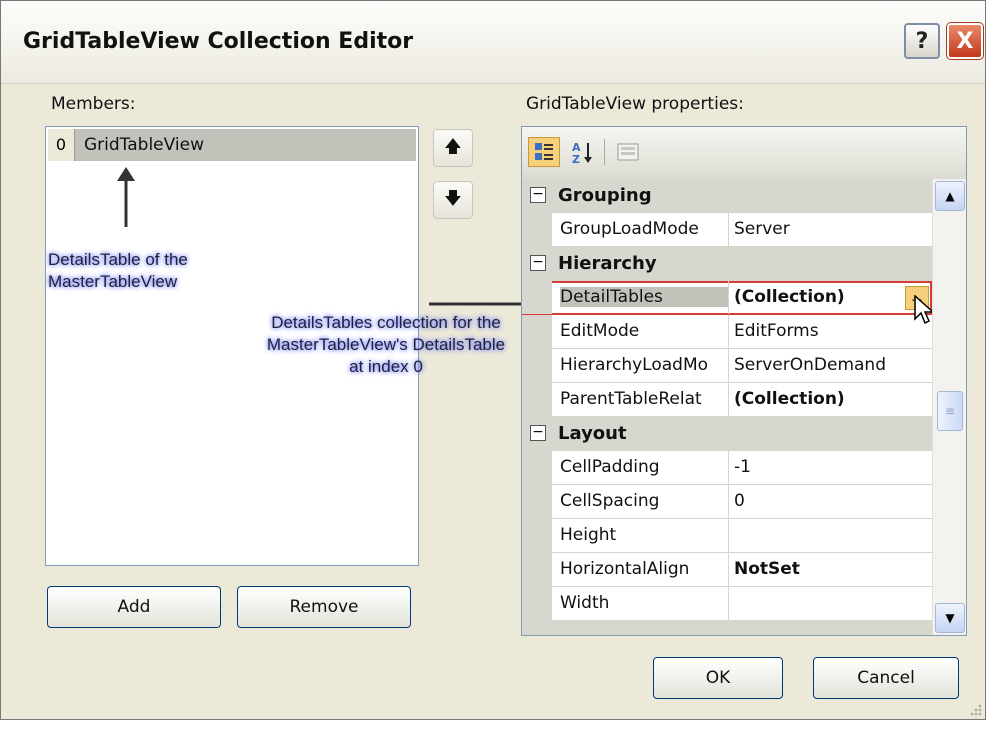 Image resolution: width=990 pixels, height=738 pixels. I want to click on resize-grip-icon, so click(975, 709).